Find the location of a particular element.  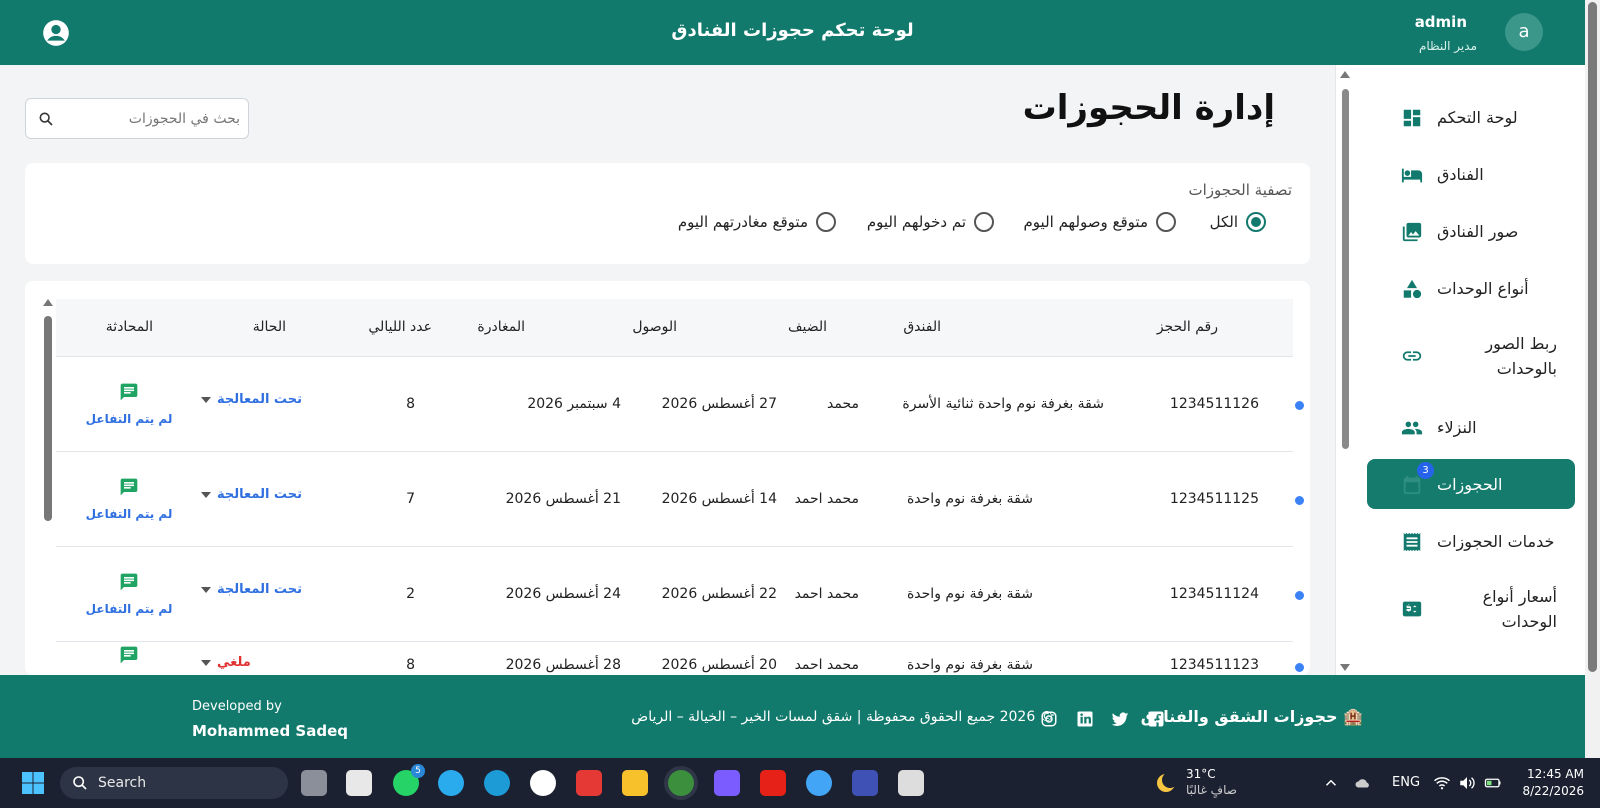

cell-departure: 28 أغسطس 2026 is located at coordinates (563, 665).